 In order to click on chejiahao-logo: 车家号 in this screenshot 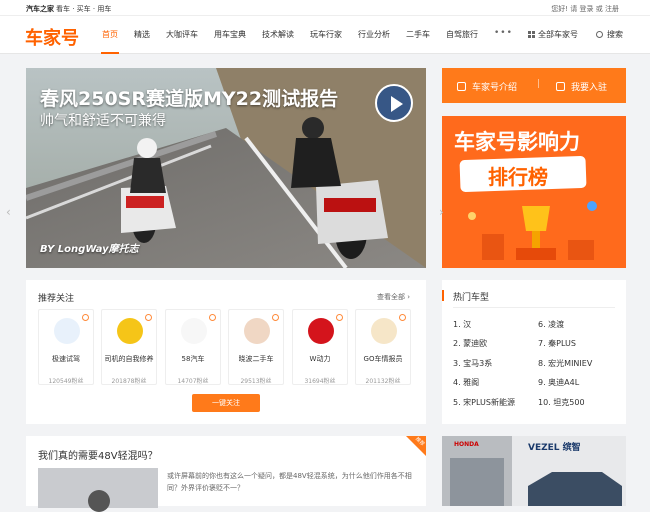, I will do `click(52, 37)`.